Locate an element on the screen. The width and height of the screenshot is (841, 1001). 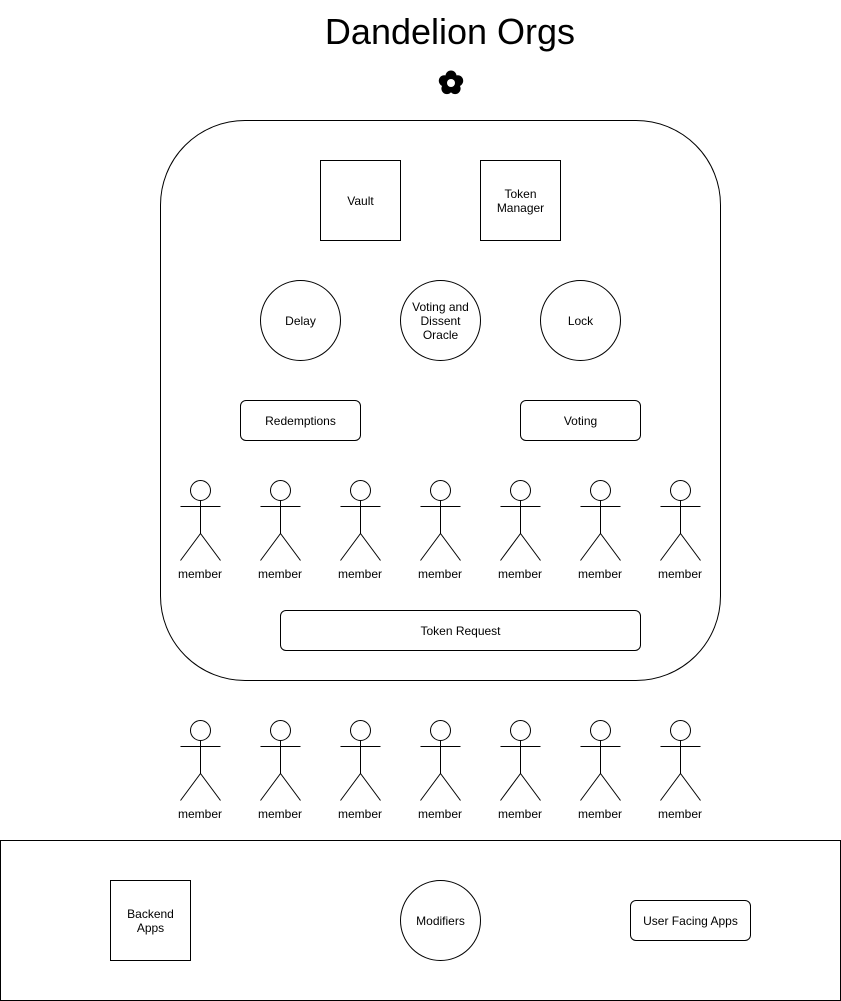
lock-app: Lock is located at coordinates (580, 320).